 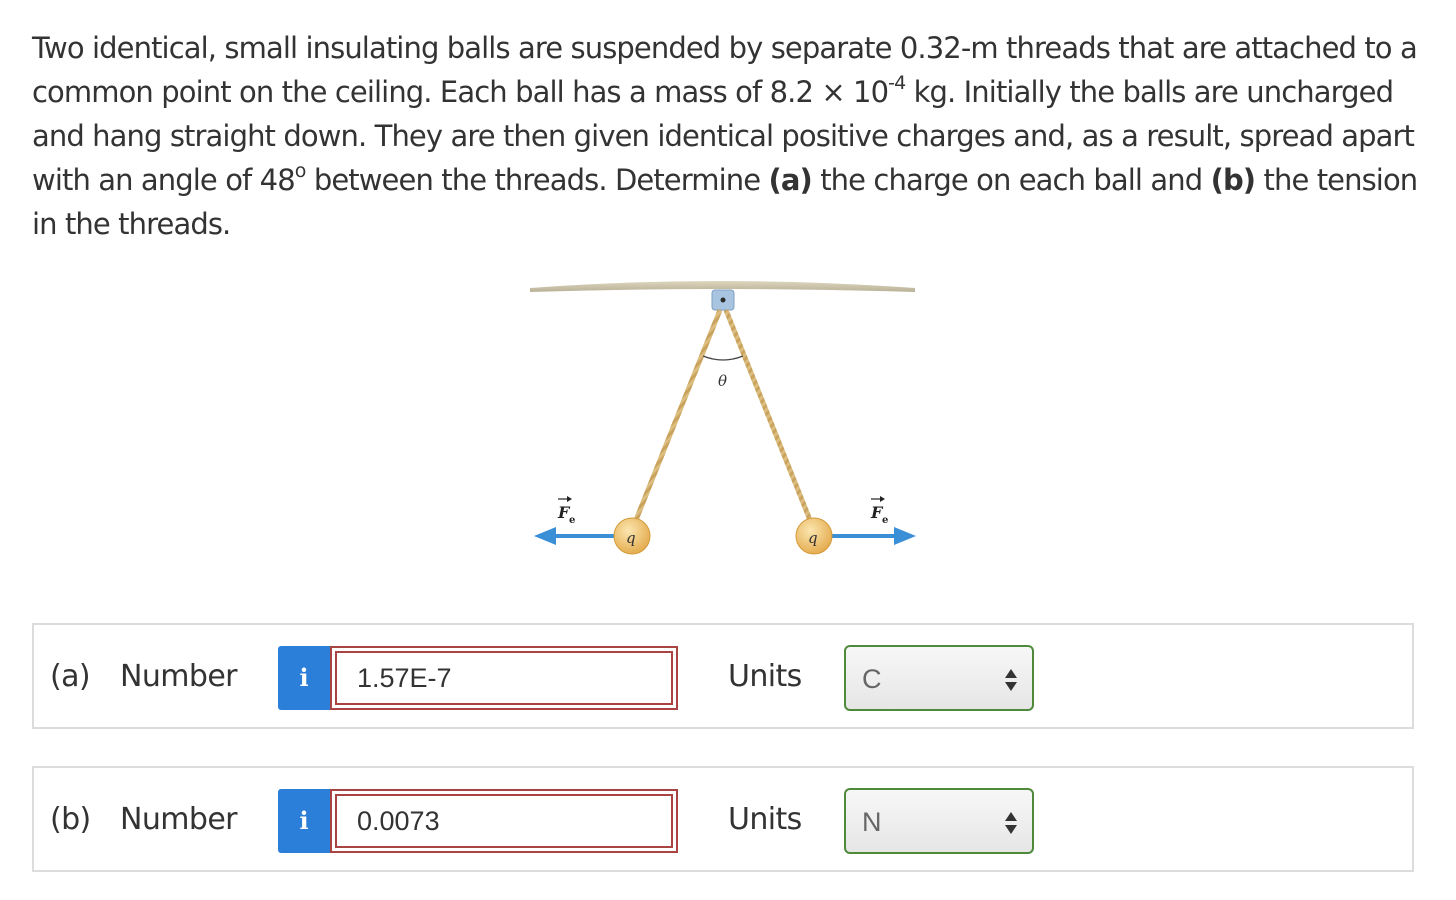 I want to click on right-force-label: F e, so click(x=879, y=511).